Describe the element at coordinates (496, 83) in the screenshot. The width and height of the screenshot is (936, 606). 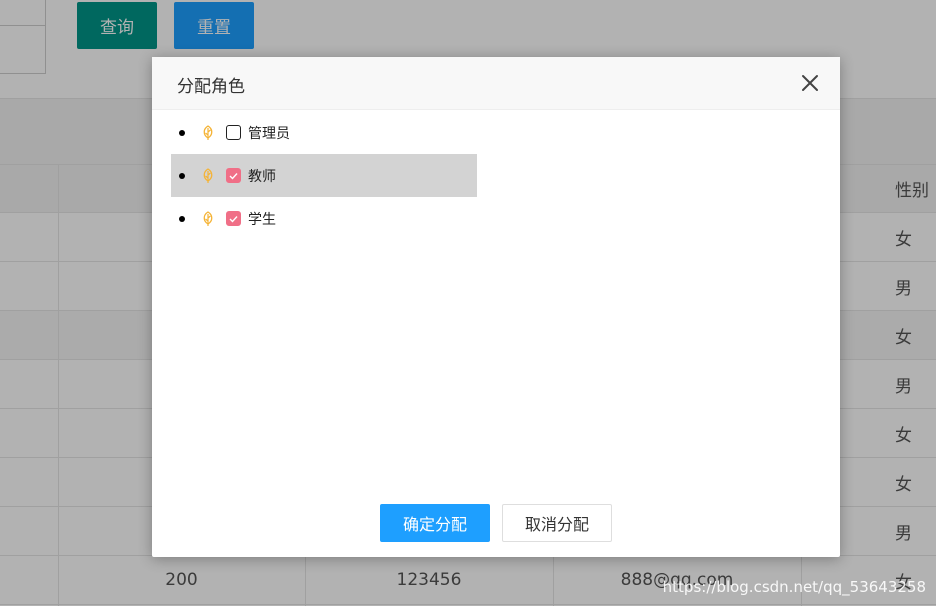
I see `dialog-header: 分配角色` at that location.